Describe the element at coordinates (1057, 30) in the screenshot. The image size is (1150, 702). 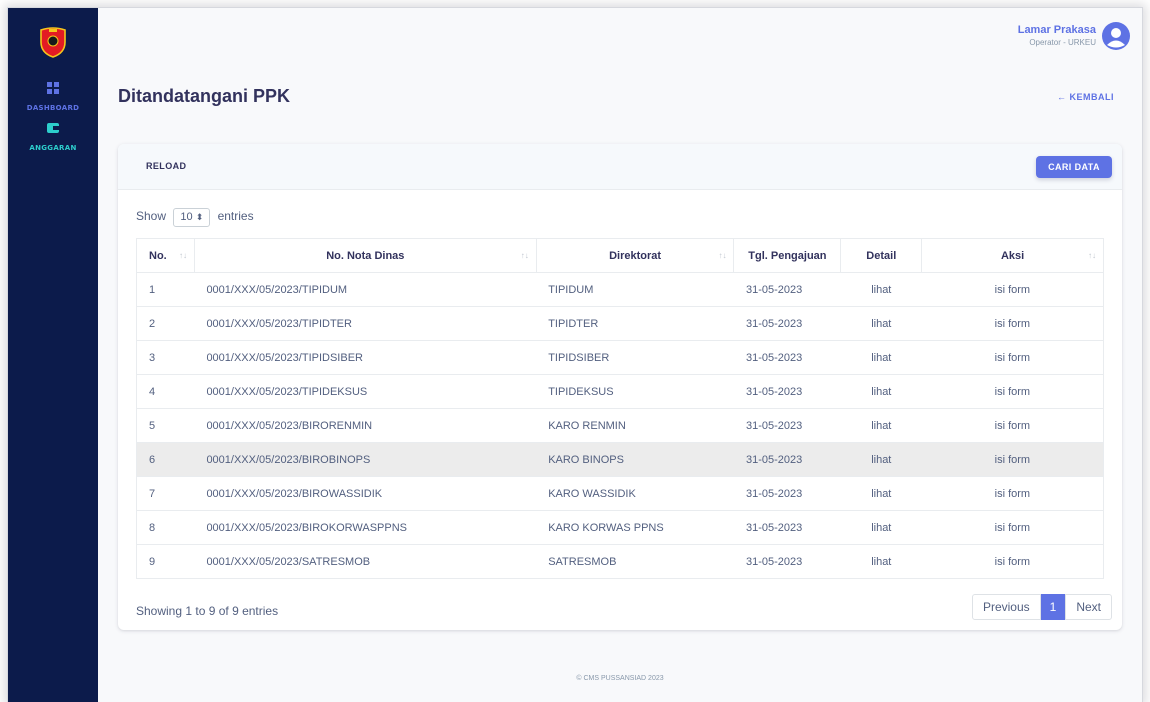
I see `user-name: Lamar Prakasa` at that location.